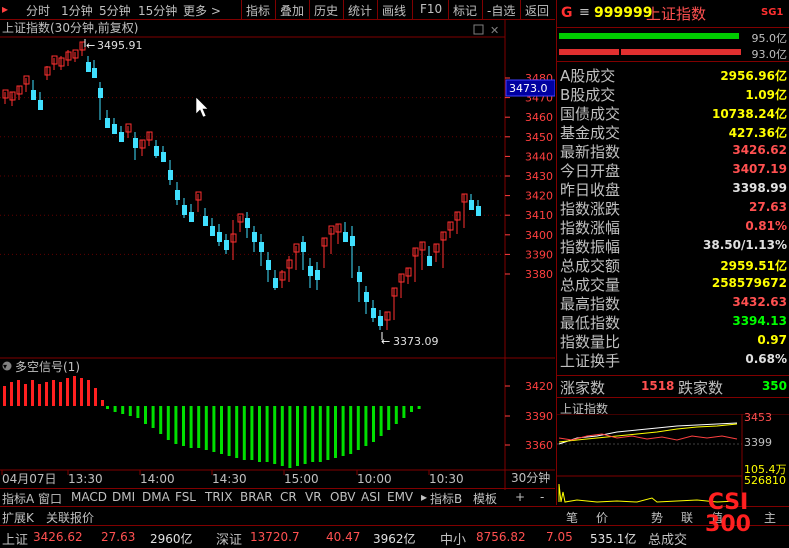 The width and height of the screenshot is (789, 548). Describe the element at coordinates (590, 323) in the screenshot. I see `quote-row-label: 最低指数` at that location.